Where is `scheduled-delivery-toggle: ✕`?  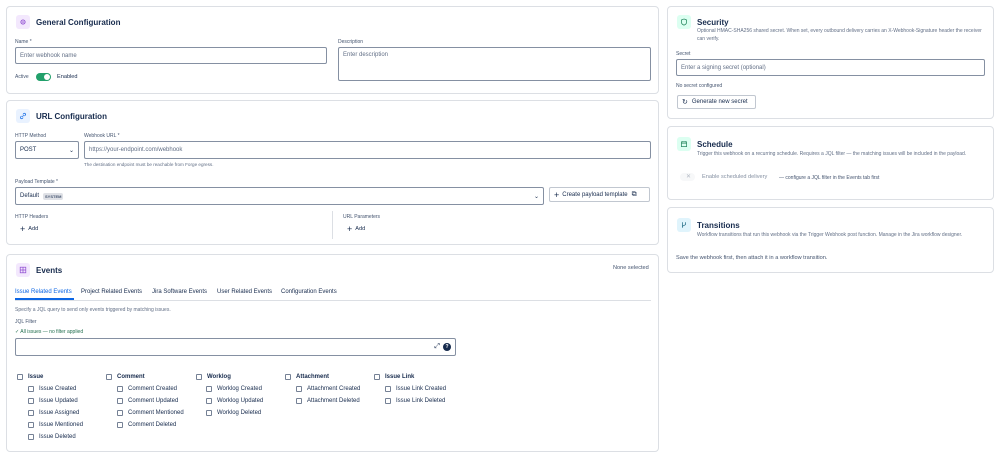
scheduled-delivery-toggle: ✕ is located at coordinates (687, 177).